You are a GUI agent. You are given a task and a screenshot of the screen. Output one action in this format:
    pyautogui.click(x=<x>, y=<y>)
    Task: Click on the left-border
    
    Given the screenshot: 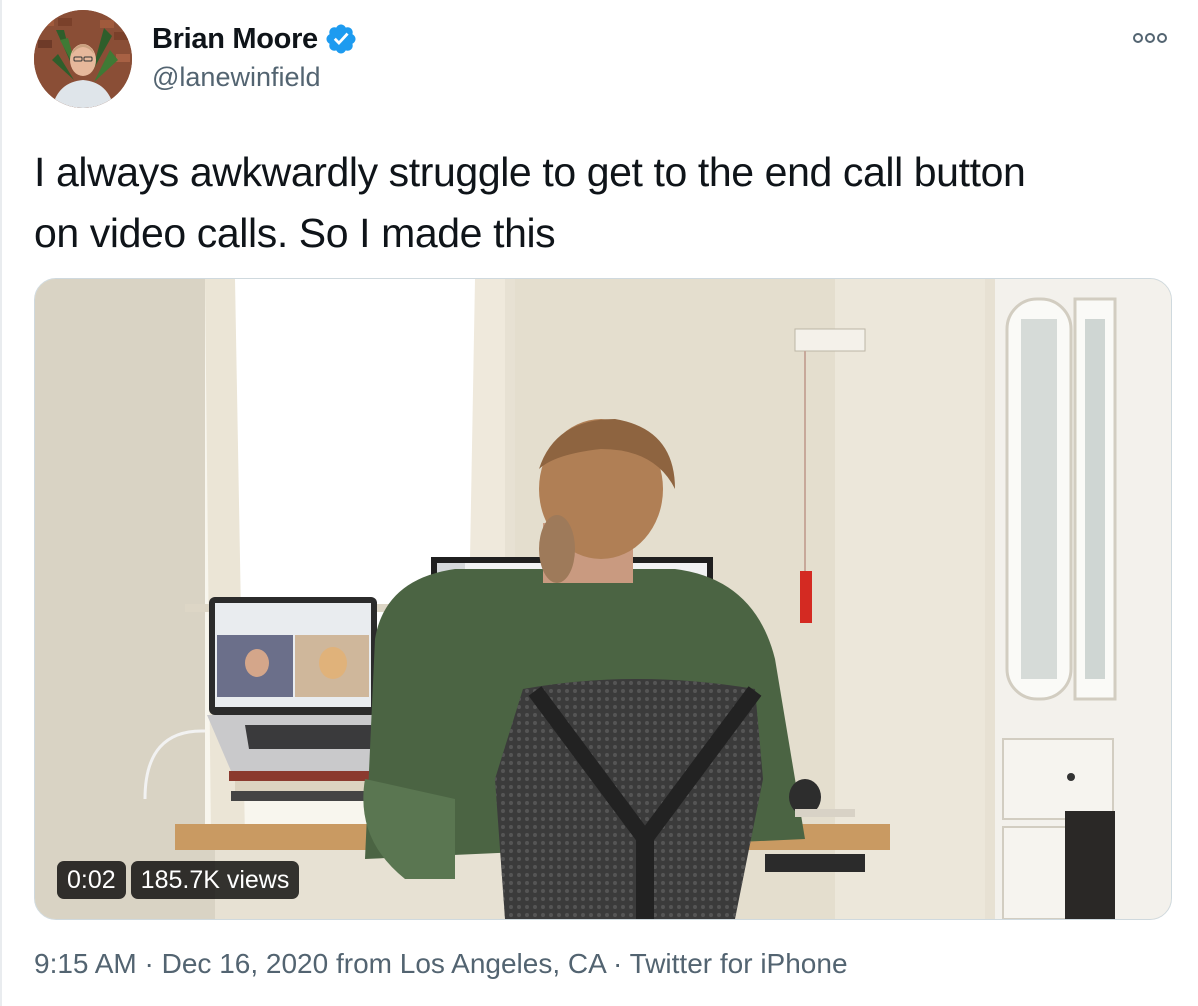 What is the action you would take?
    pyautogui.click(x=1, y=503)
    